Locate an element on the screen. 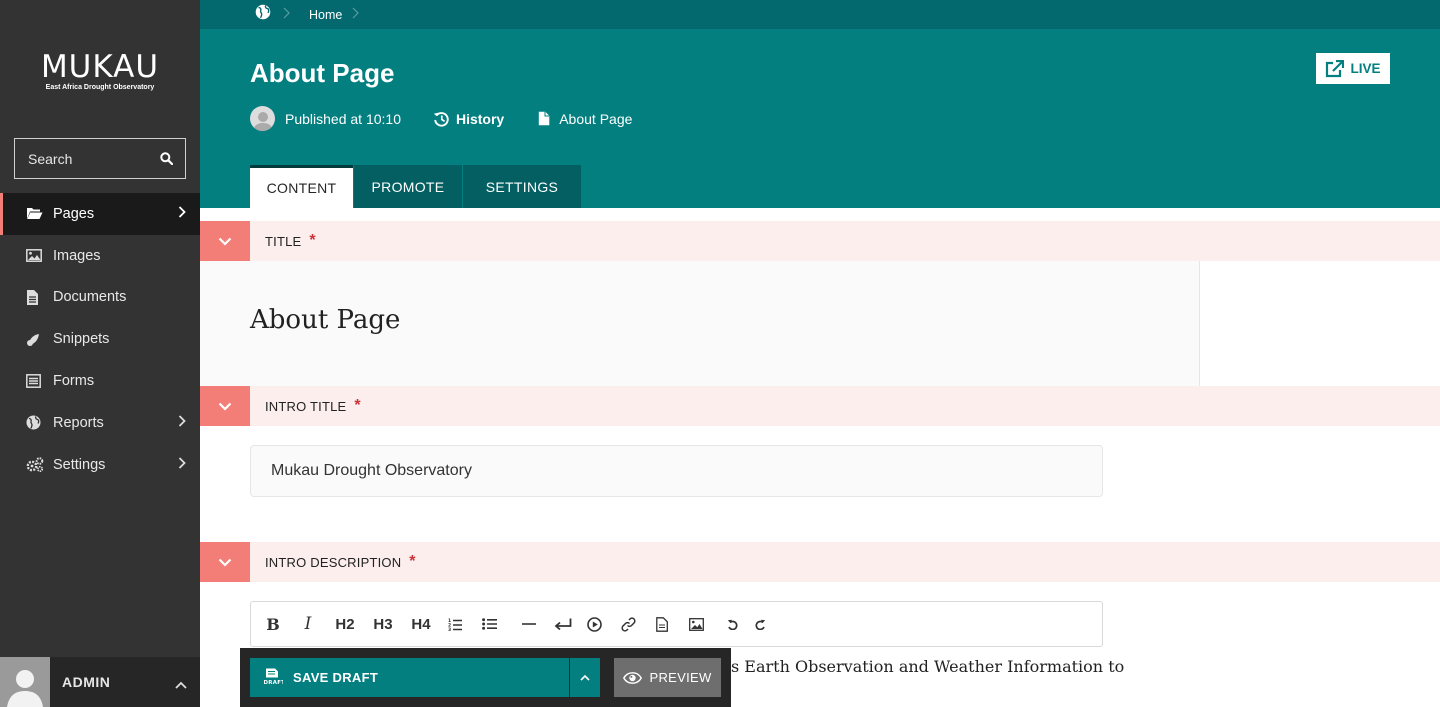 Image resolution: width=1440 pixels, height=707 pixels. intro-title-field-header: INTRO TITLE * is located at coordinates (820, 406).